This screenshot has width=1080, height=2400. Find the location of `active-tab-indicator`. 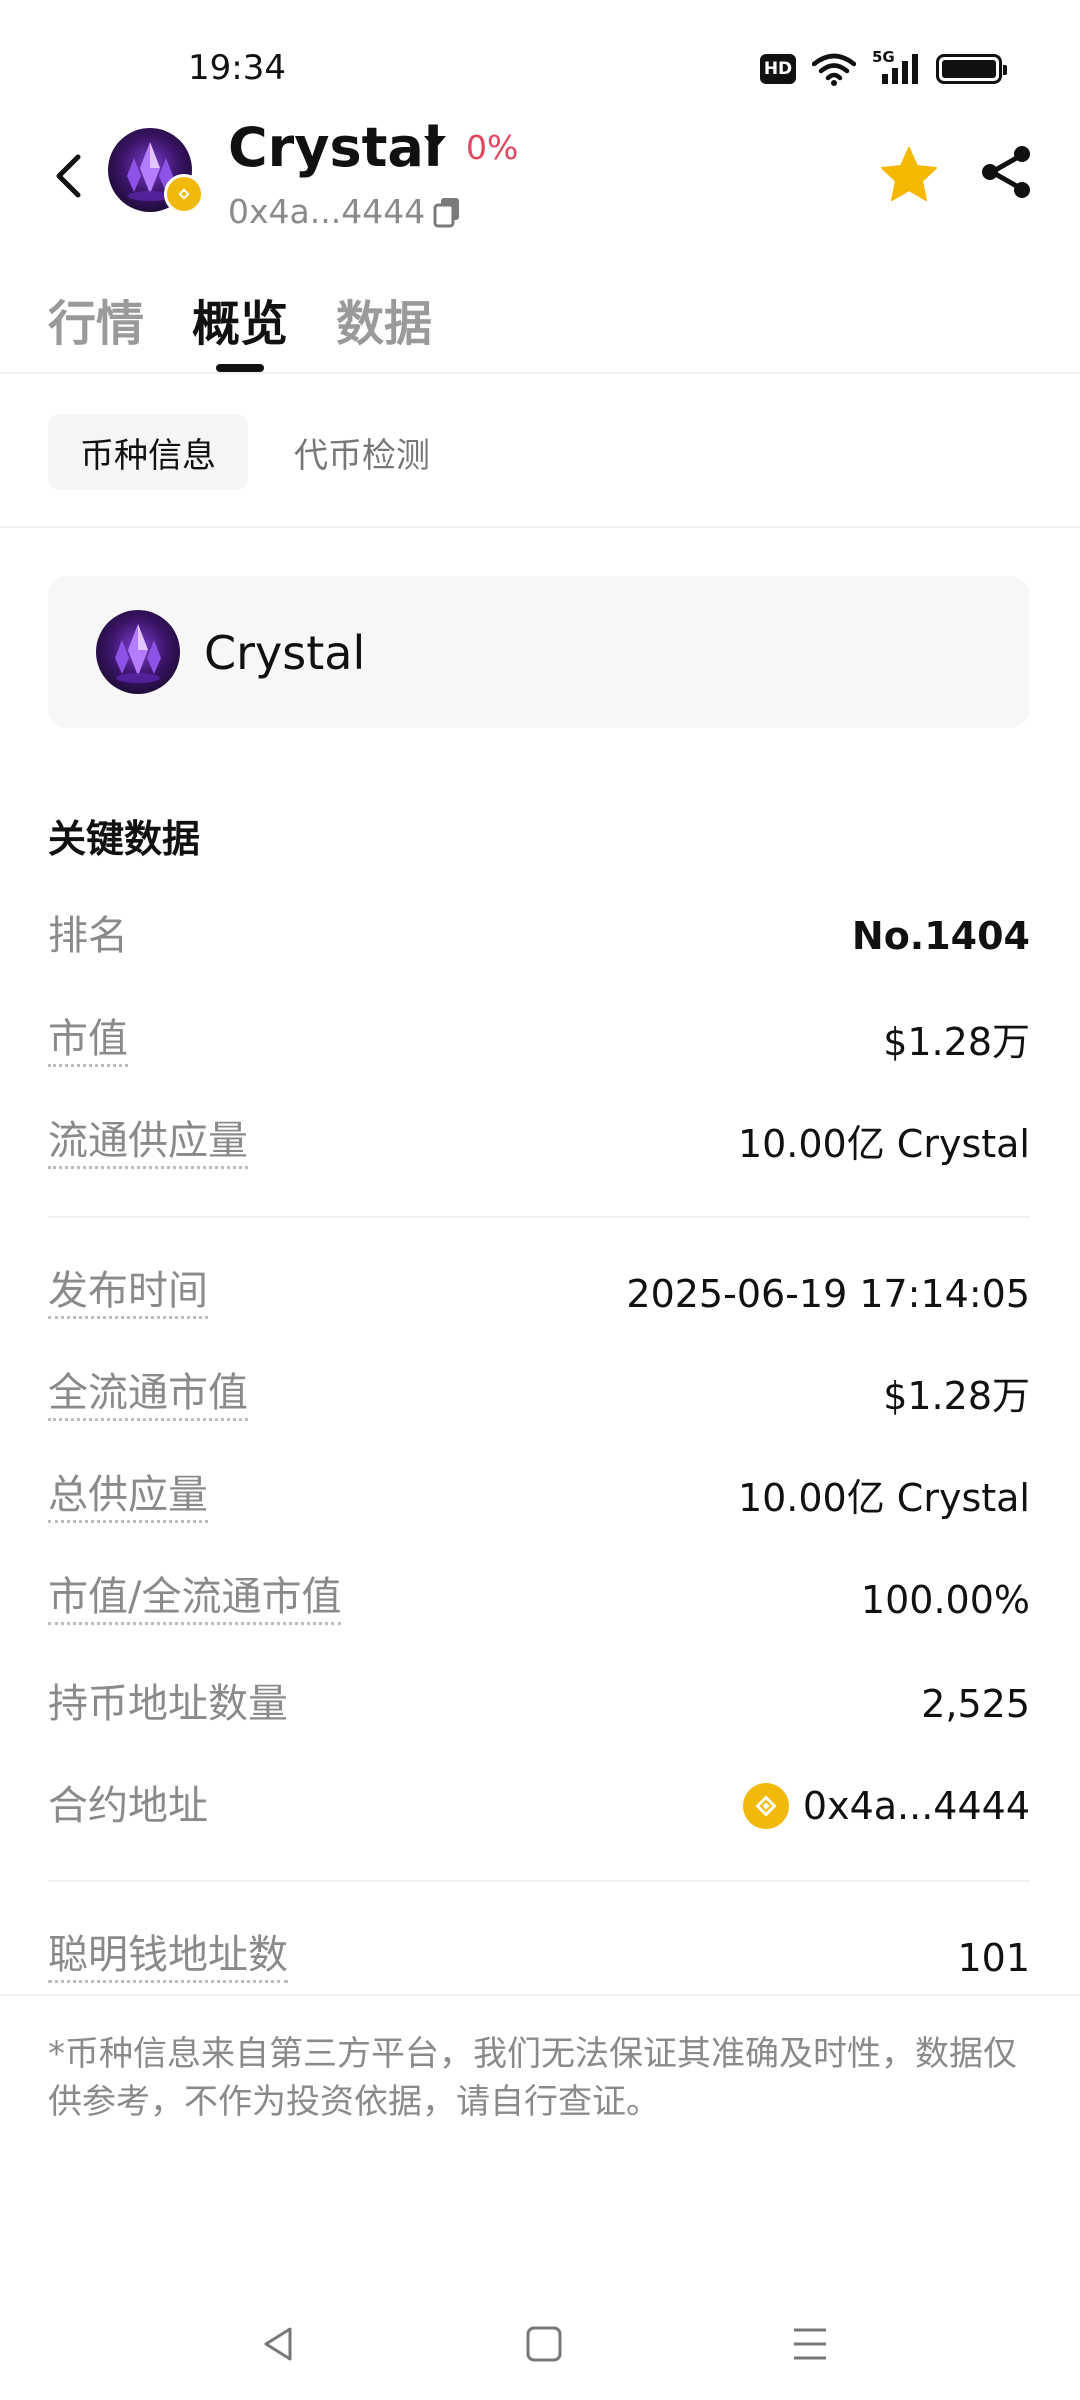

active-tab-indicator is located at coordinates (240, 368).